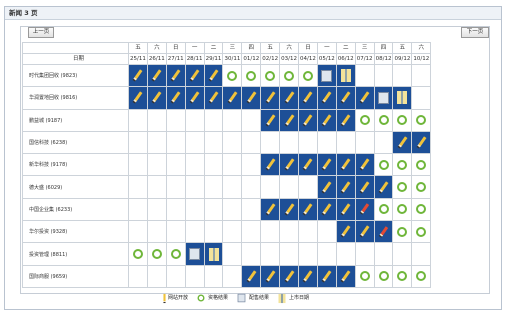 This screenshot has height=314, width=506. Describe the element at coordinates (75, 98) in the screenshot. I see `company-name: 华润置地回收 (9816)` at that location.